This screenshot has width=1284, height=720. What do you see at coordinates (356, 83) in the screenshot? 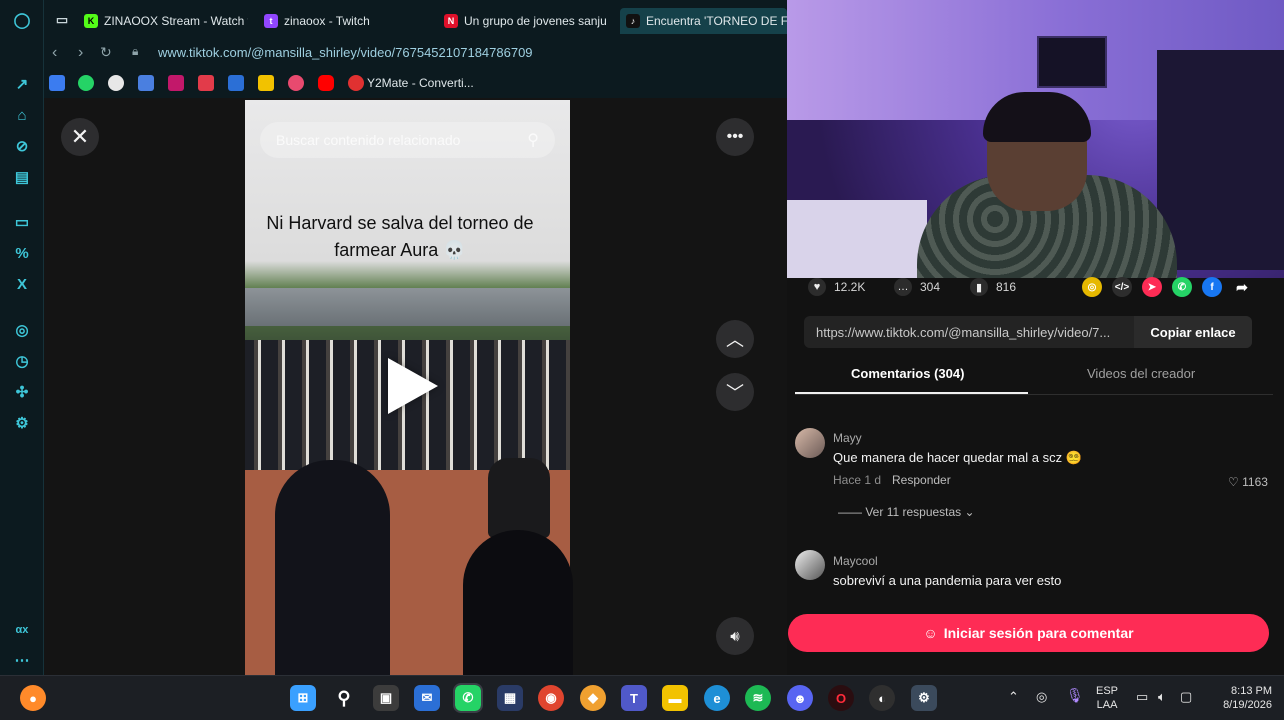
I see `y2mate-icon` at bounding box center [356, 83].